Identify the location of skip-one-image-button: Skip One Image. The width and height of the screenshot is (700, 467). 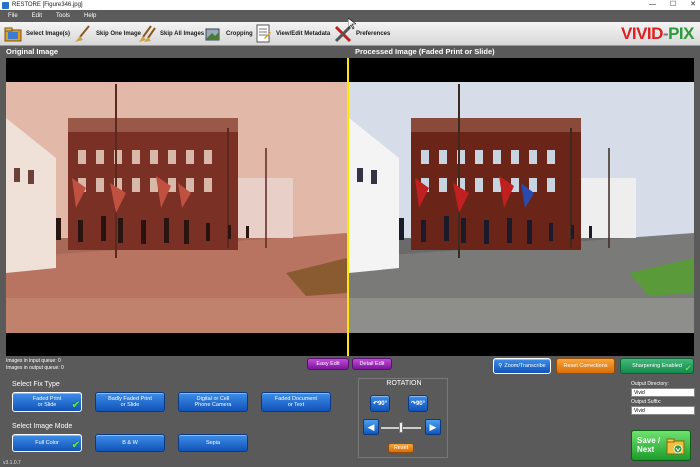
(107, 34).